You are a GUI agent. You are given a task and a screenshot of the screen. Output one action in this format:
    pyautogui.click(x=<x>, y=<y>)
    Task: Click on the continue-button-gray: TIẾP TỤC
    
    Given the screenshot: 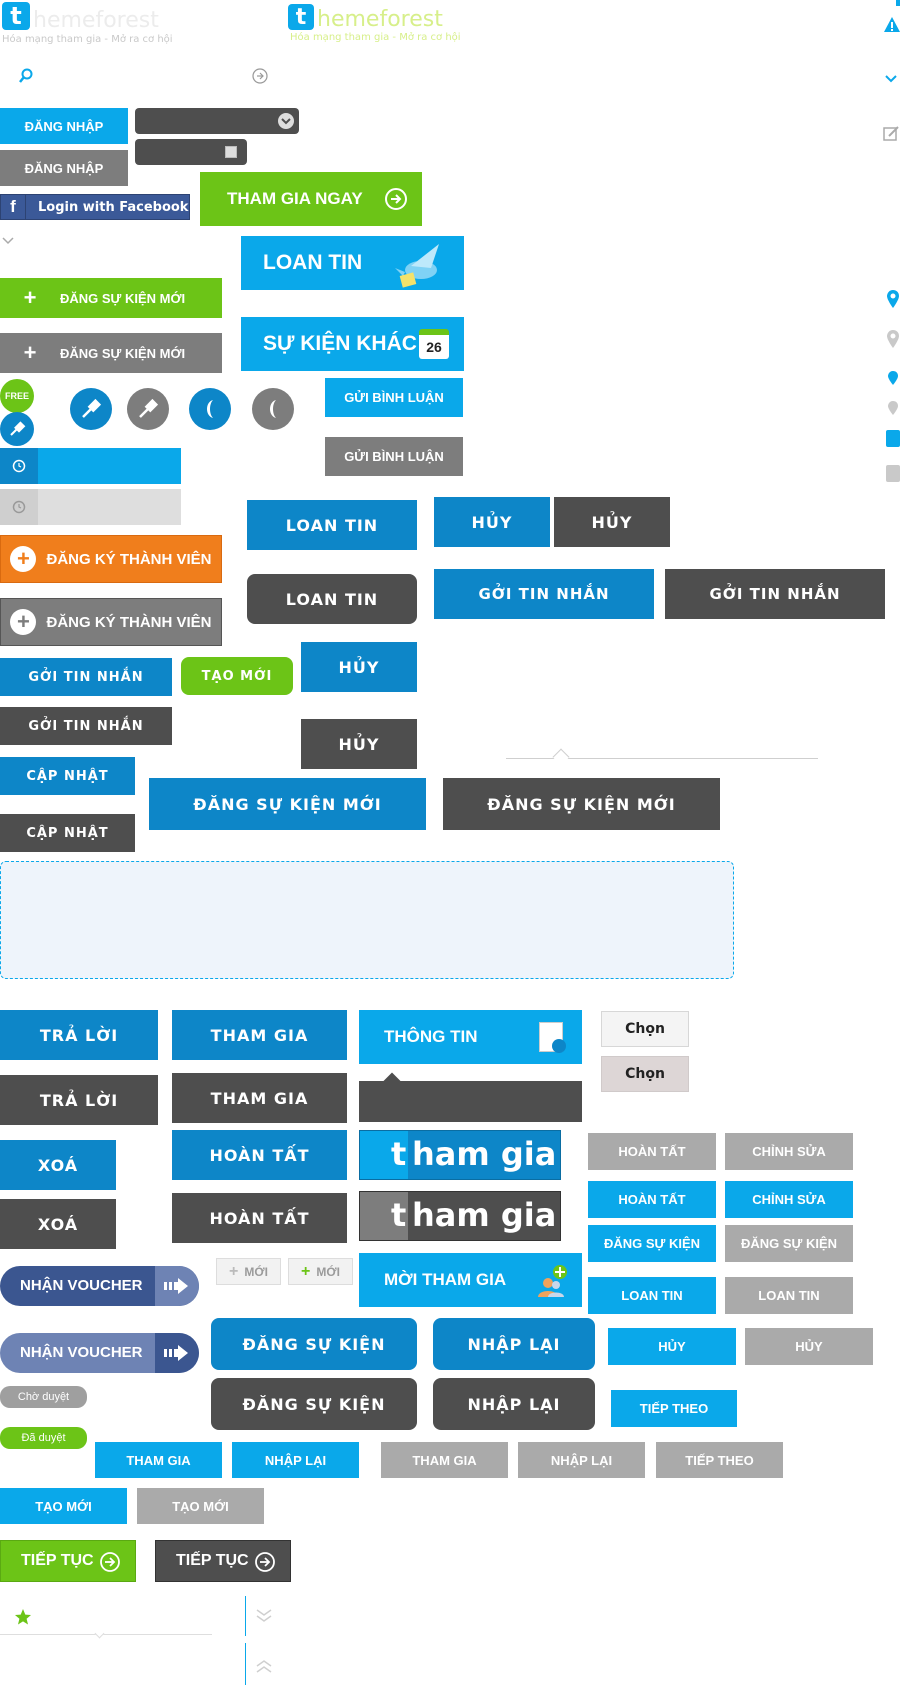 What is the action you would take?
    pyautogui.click(x=223, y=1561)
    